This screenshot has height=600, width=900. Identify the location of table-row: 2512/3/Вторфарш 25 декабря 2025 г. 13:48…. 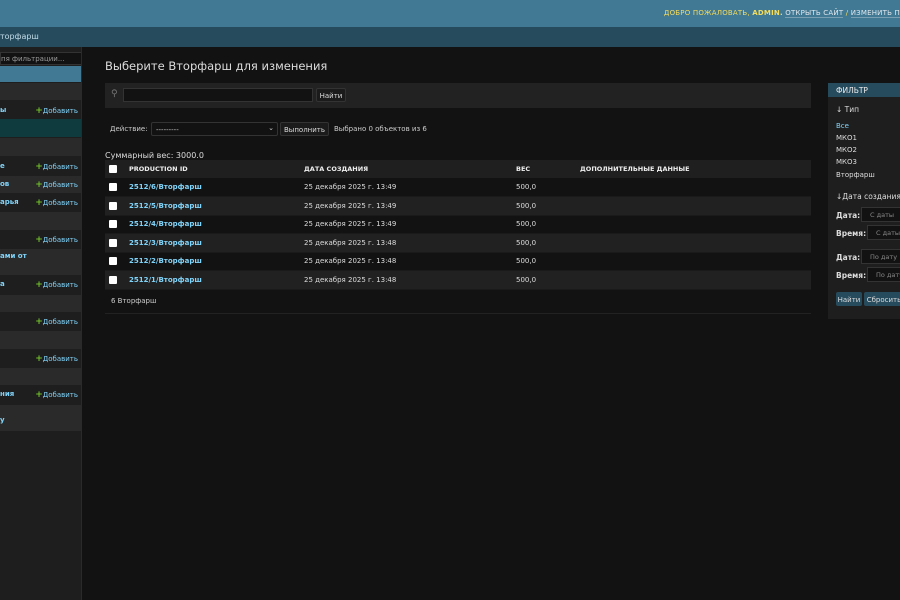
(458, 243).